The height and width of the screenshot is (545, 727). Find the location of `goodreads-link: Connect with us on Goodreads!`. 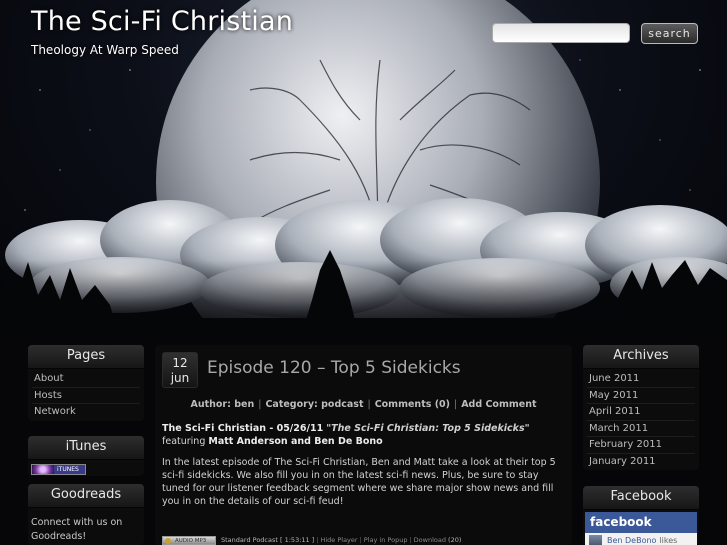

goodreads-link: Connect with us on Goodreads! is located at coordinates (86, 526).